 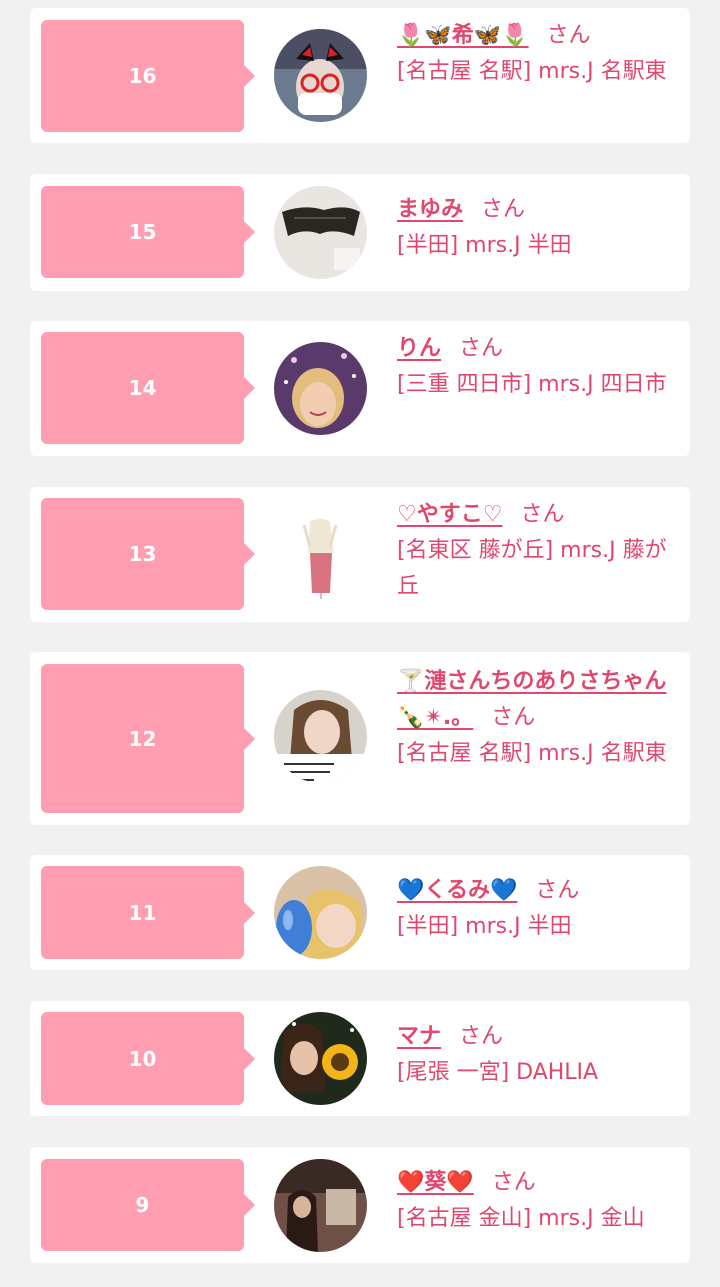 I want to click on cast-name-link: まゆみ, so click(x=430, y=209).